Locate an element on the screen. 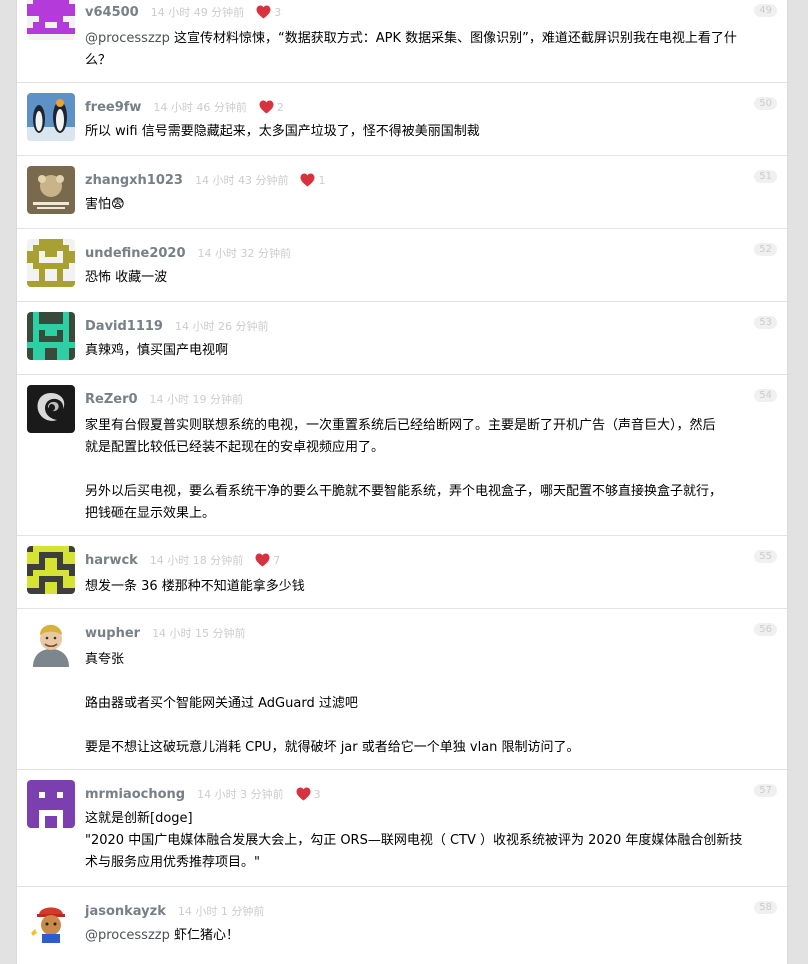 The width and height of the screenshot is (808, 964). reply-time: 14 小时 3 分钟前 is located at coordinates (240, 794).